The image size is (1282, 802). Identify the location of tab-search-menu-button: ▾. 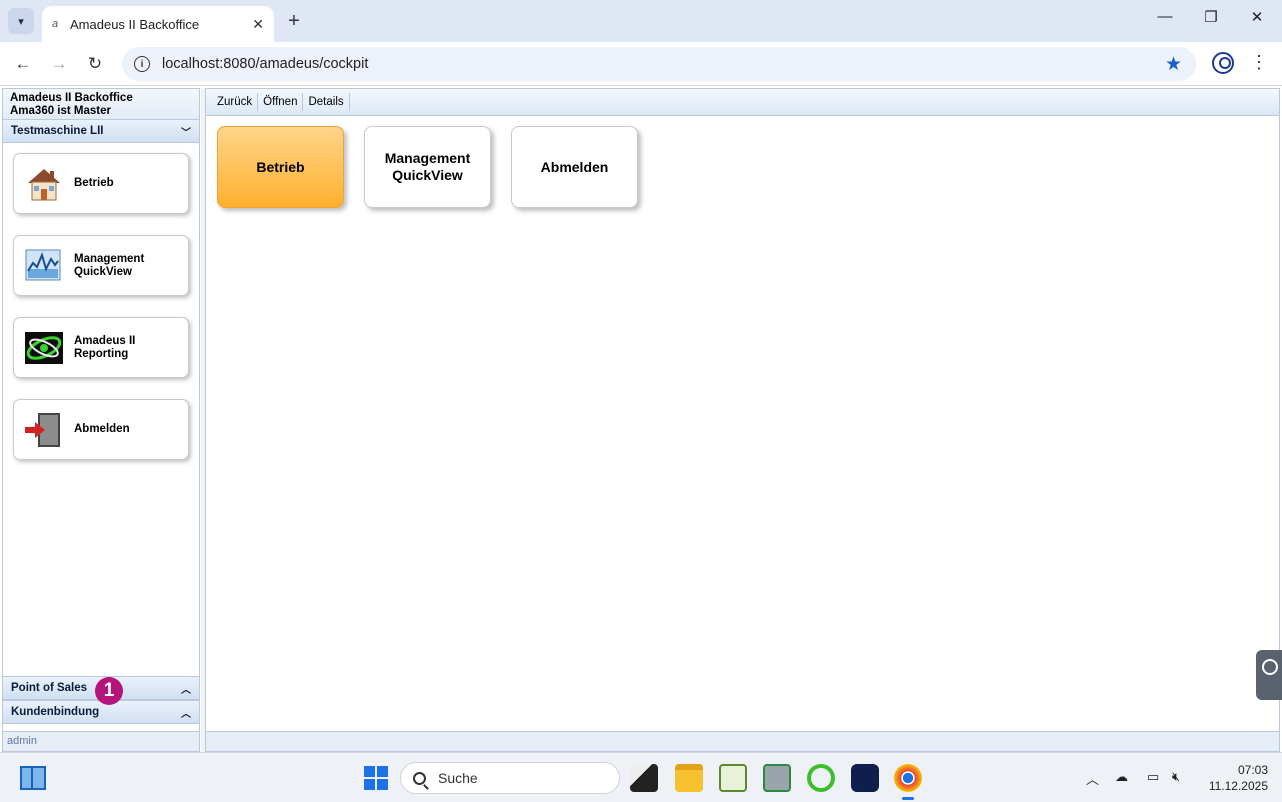
(21, 21).